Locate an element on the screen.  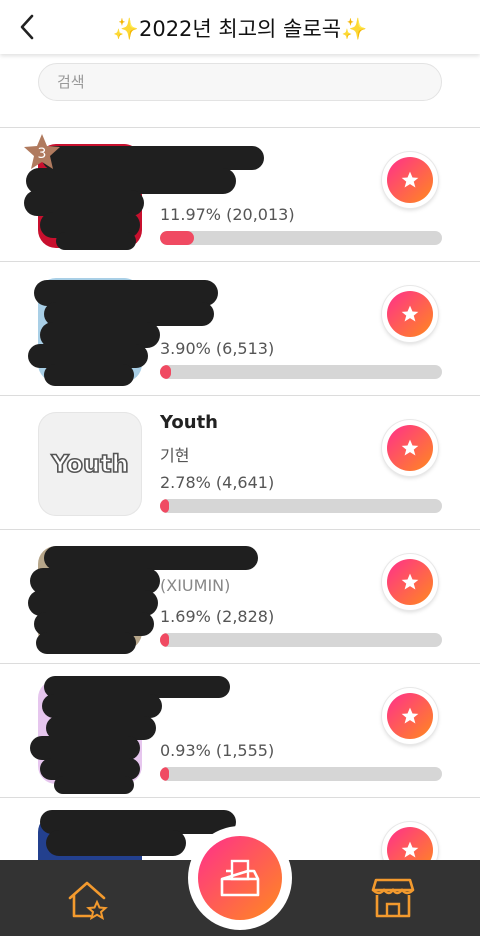
page-title: ✨2022년 최고의 솔로곡✨ is located at coordinates (240, 29).